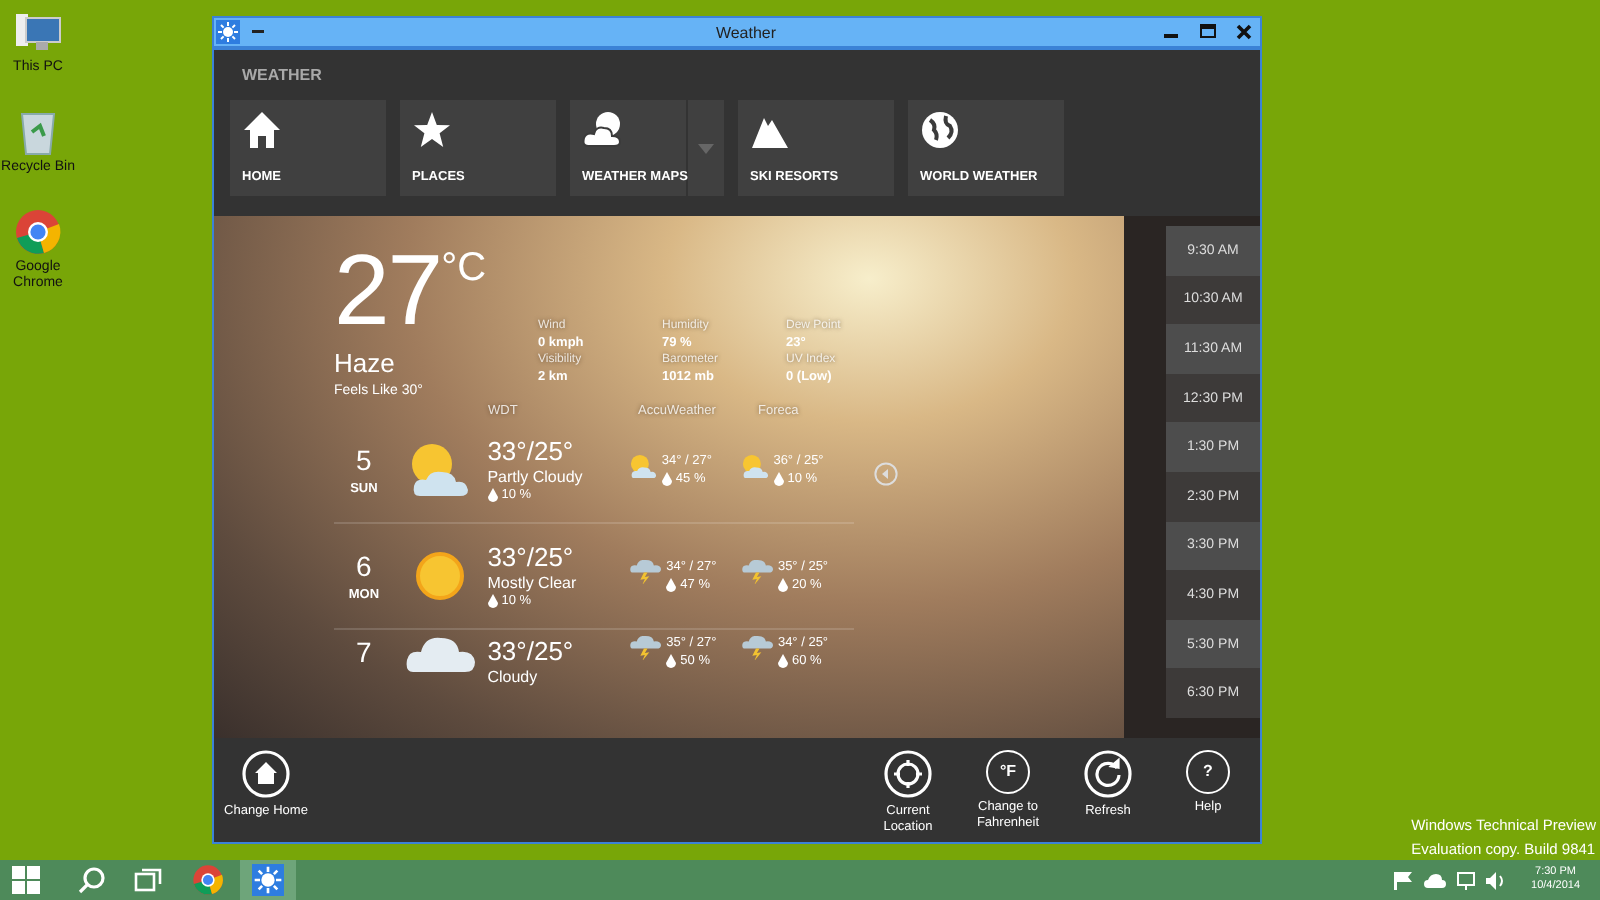 This screenshot has width=1600, height=900. Describe the element at coordinates (92, 880) in the screenshot. I see `search-icon` at that location.